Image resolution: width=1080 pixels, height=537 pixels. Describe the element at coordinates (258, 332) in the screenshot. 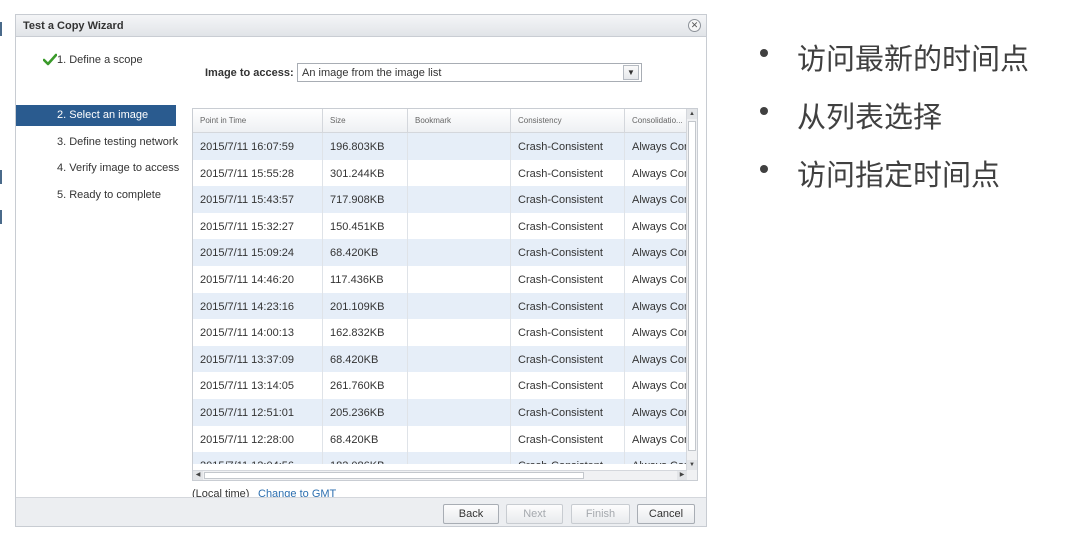

I see `cell-point-in-time: 2015/7/11 14:00:13` at that location.